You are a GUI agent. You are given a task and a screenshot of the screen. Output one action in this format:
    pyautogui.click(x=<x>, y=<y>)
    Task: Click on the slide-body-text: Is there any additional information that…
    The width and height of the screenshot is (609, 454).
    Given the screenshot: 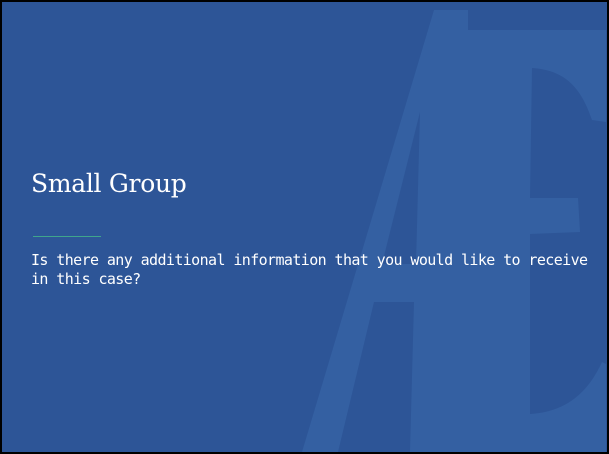 What is the action you would take?
    pyautogui.click(x=309, y=269)
    